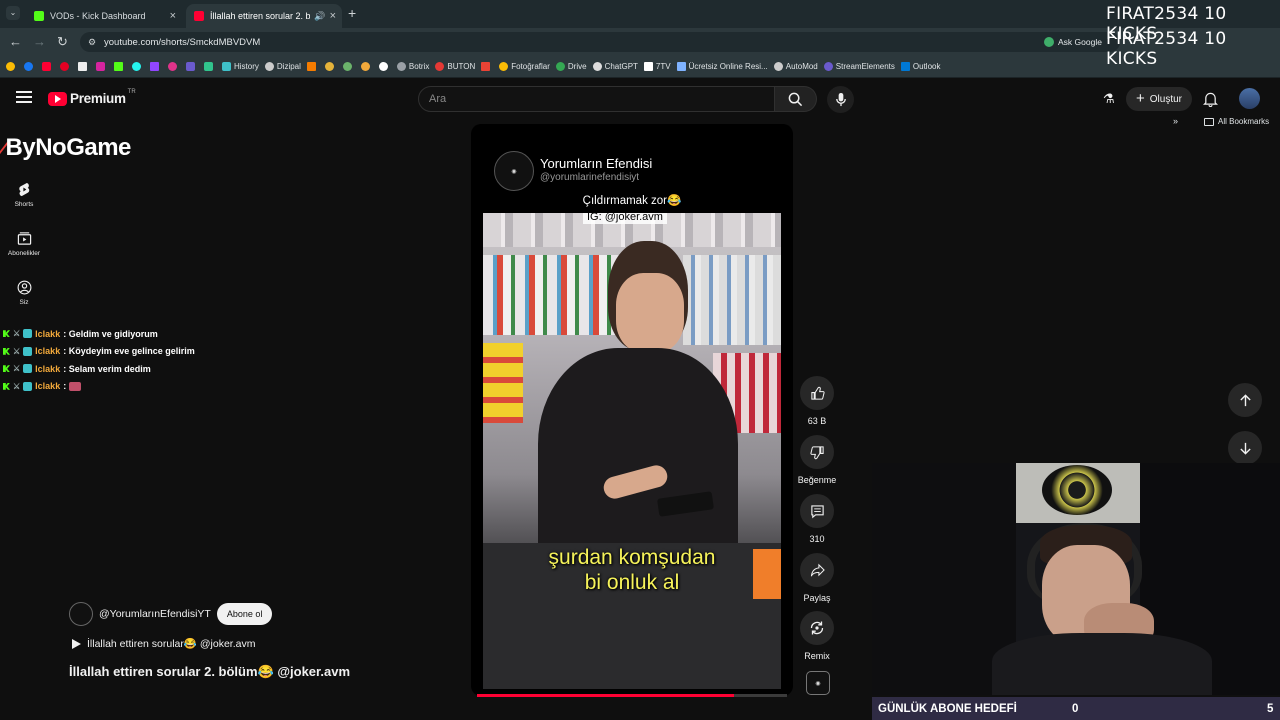  I want to click on channel-avatar, so click(81, 614).